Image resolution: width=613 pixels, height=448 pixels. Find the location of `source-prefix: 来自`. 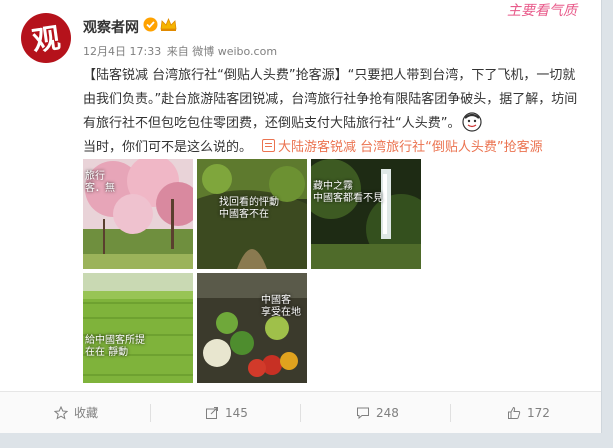

source-prefix: 来自 is located at coordinates (177, 51).